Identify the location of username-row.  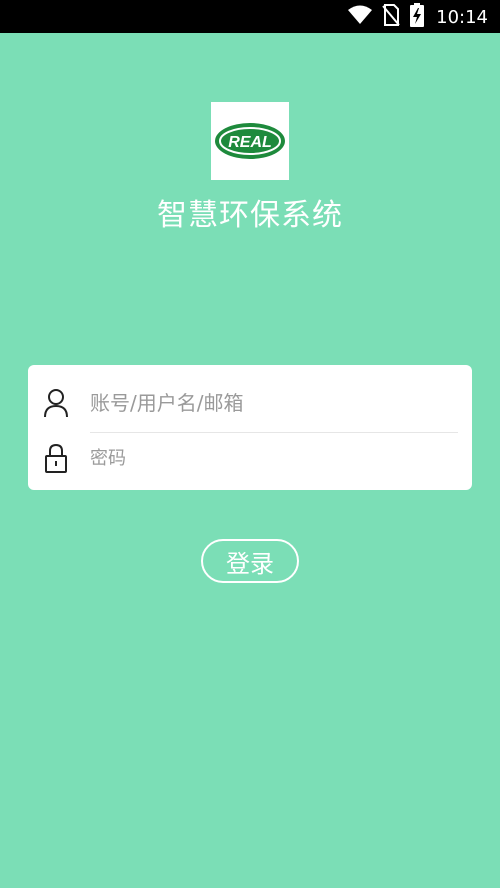
(250, 403).